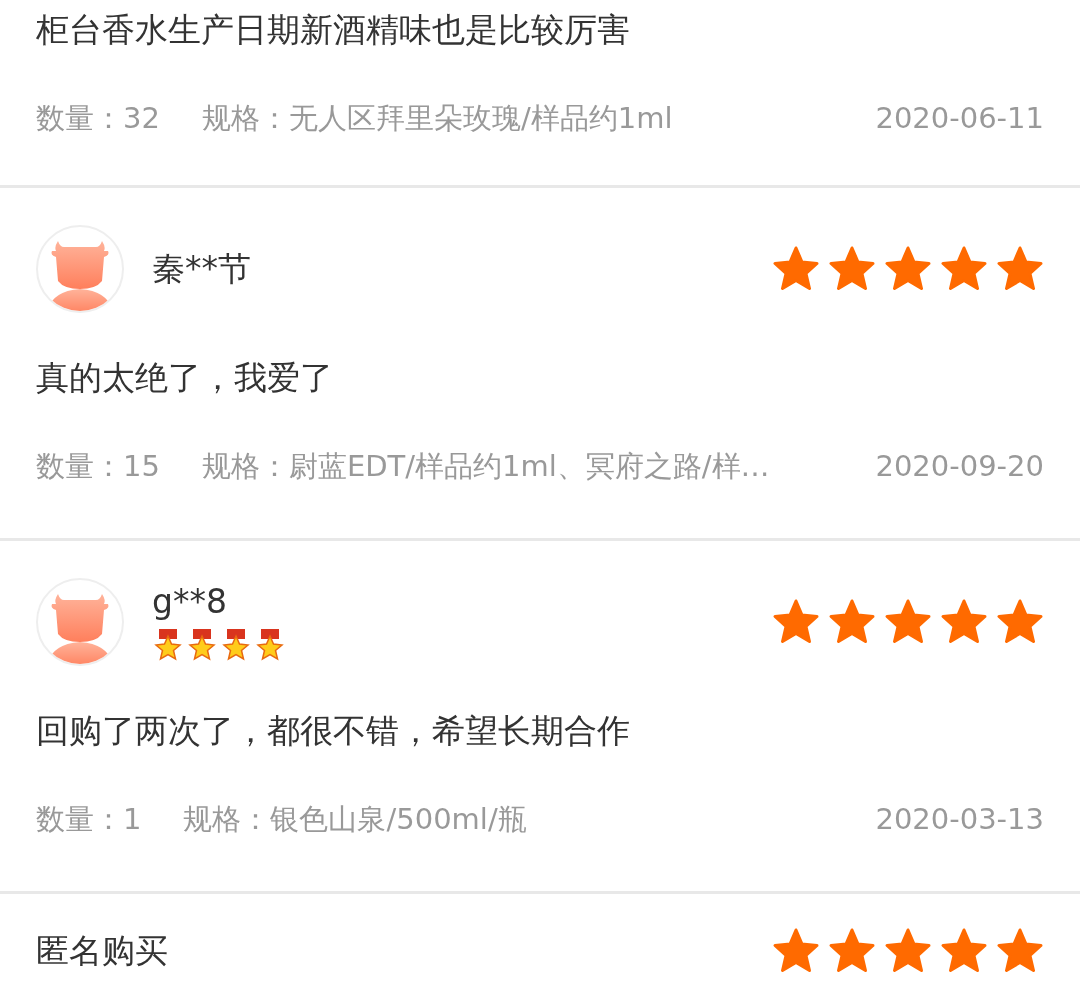 Image resolution: width=1080 pixels, height=1001 pixels. I want to click on review-date: 2020-03-13, so click(959, 819).